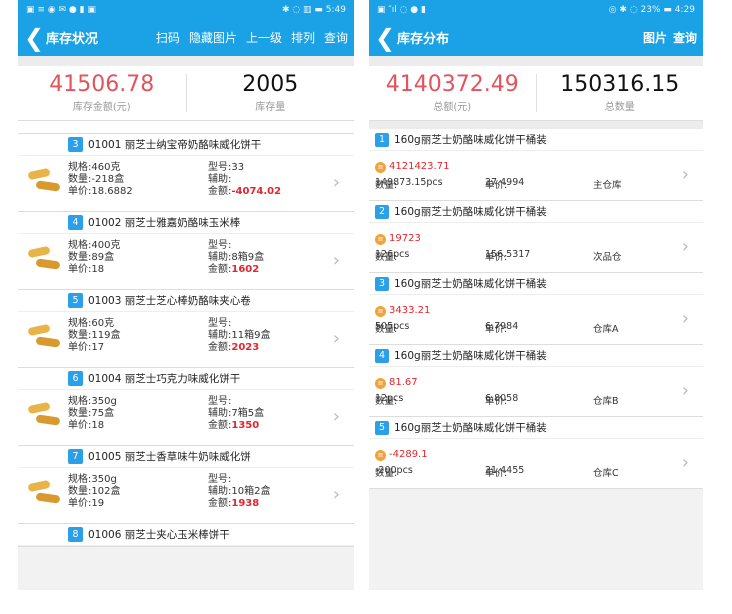  Describe the element at coordinates (239, 336) in the screenshot. I see `item-details-right: 型号: 辅助:11箱9盒 金额:2023` at that location.